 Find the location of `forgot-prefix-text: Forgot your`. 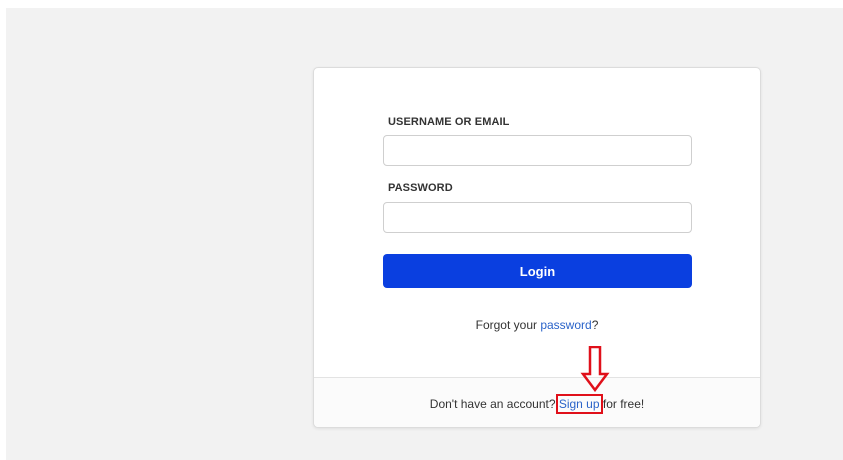

forgot-prefix-text: Forgot your is located at coordinates (508, 325).